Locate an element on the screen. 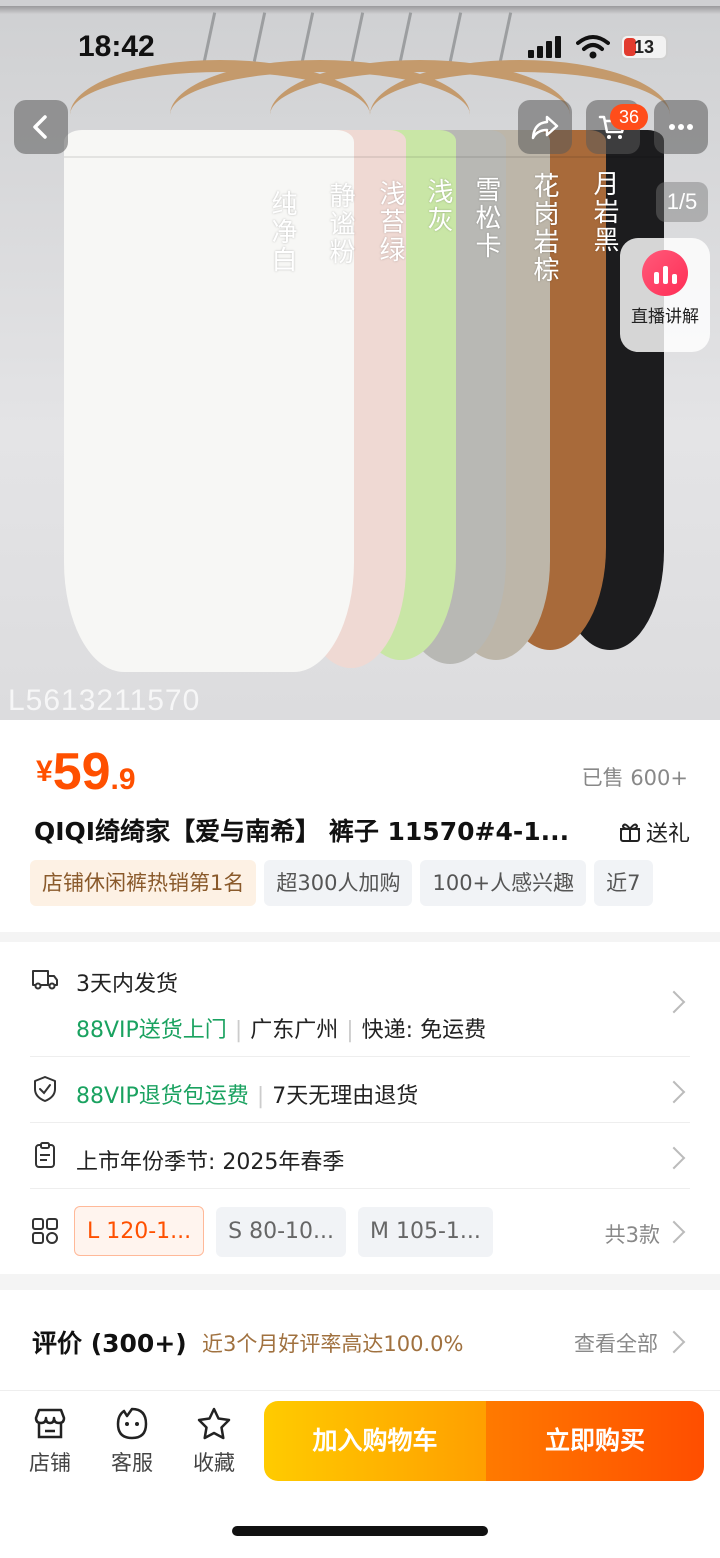 This screenshot has height=1558, width=720. clipboard-icon is located at coordinates (45, 1155).